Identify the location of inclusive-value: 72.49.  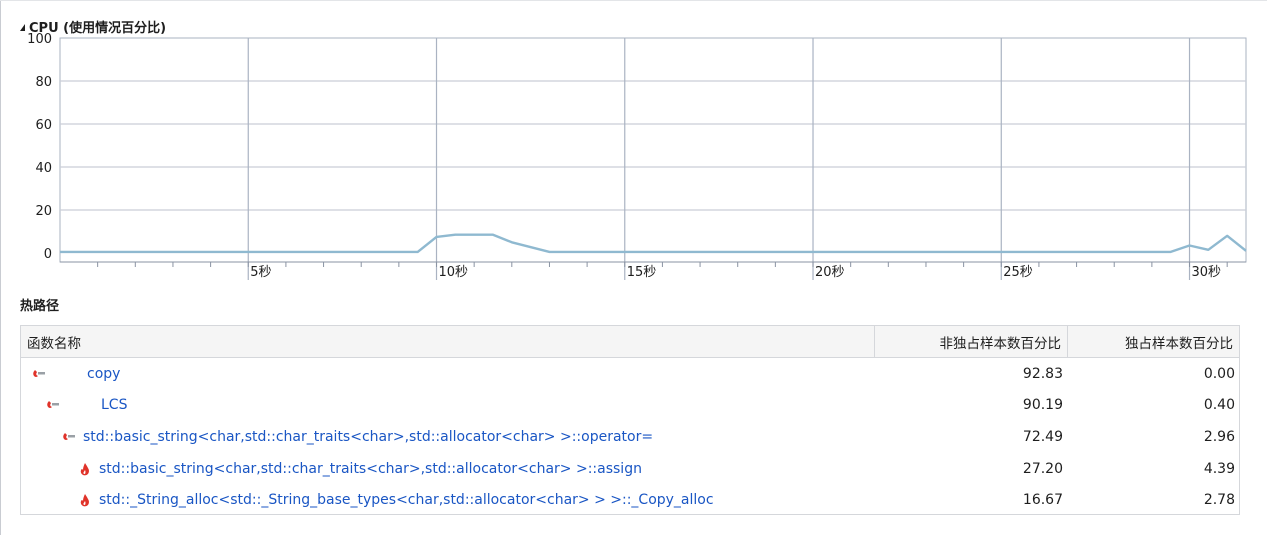
(1042, 436).